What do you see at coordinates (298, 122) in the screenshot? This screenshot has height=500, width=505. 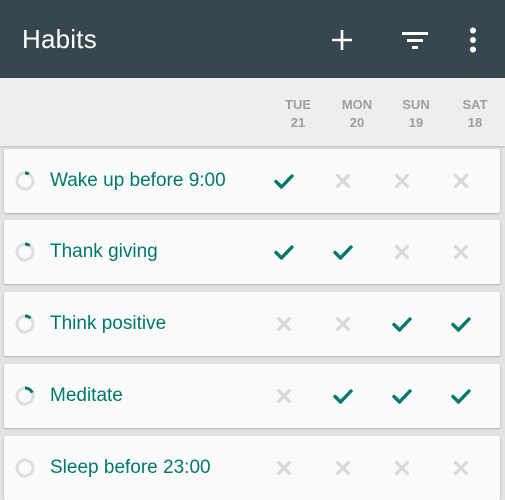 I see `day-date: 21` at bounding box center [298, 122].